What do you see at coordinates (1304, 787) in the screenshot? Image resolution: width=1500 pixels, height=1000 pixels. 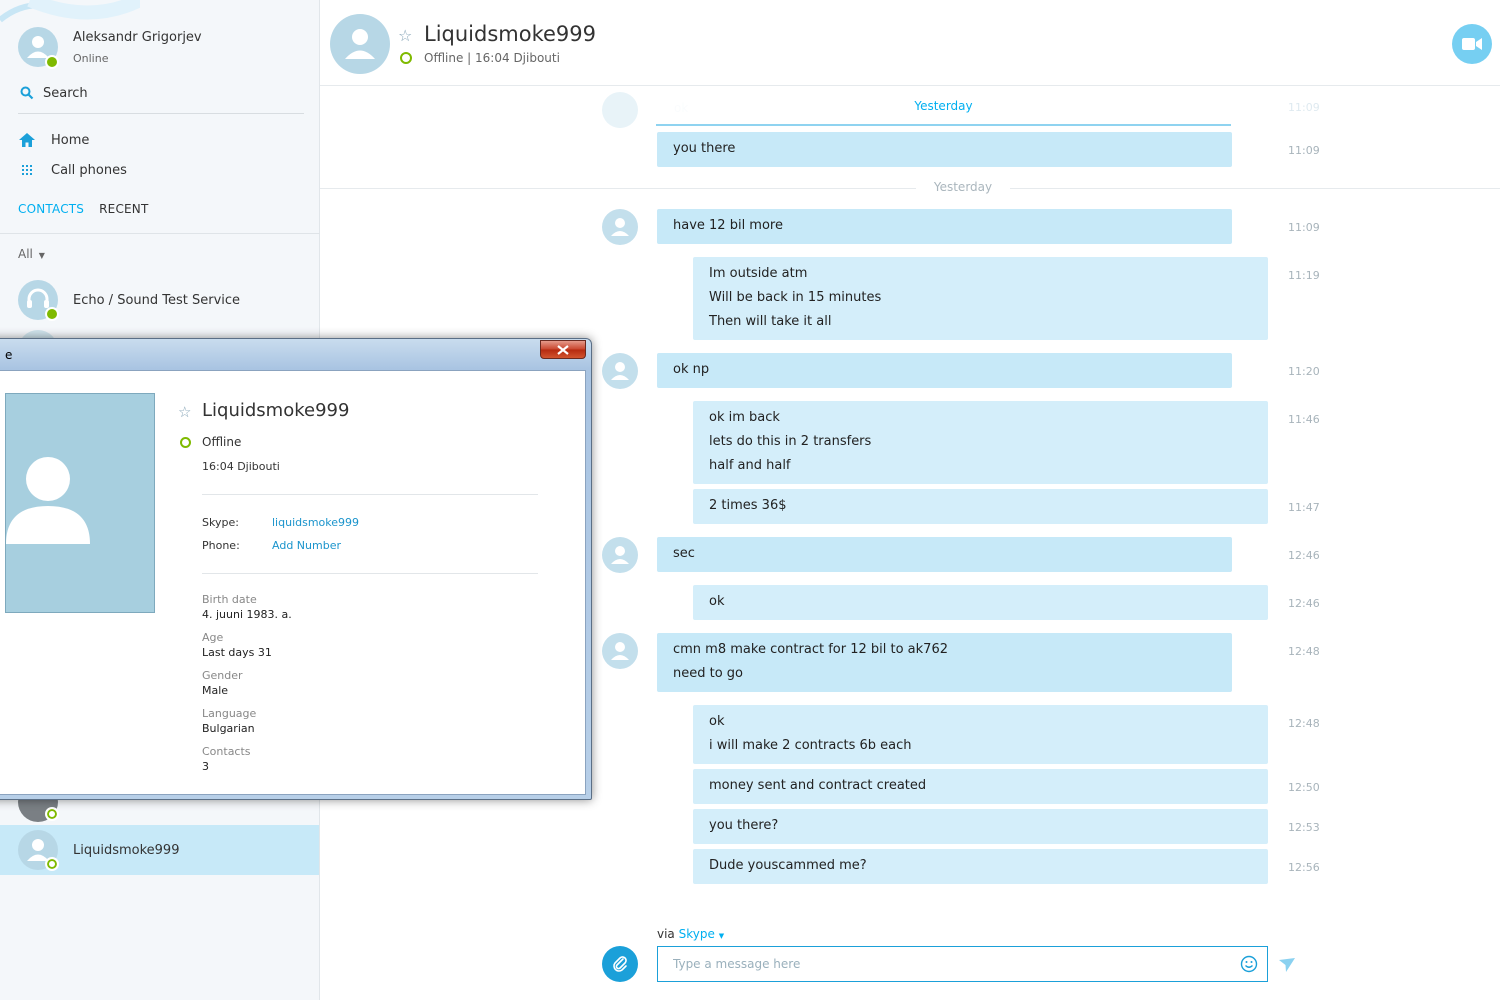 I see `message-time: 12:50` at bounding box center [1304, 787].